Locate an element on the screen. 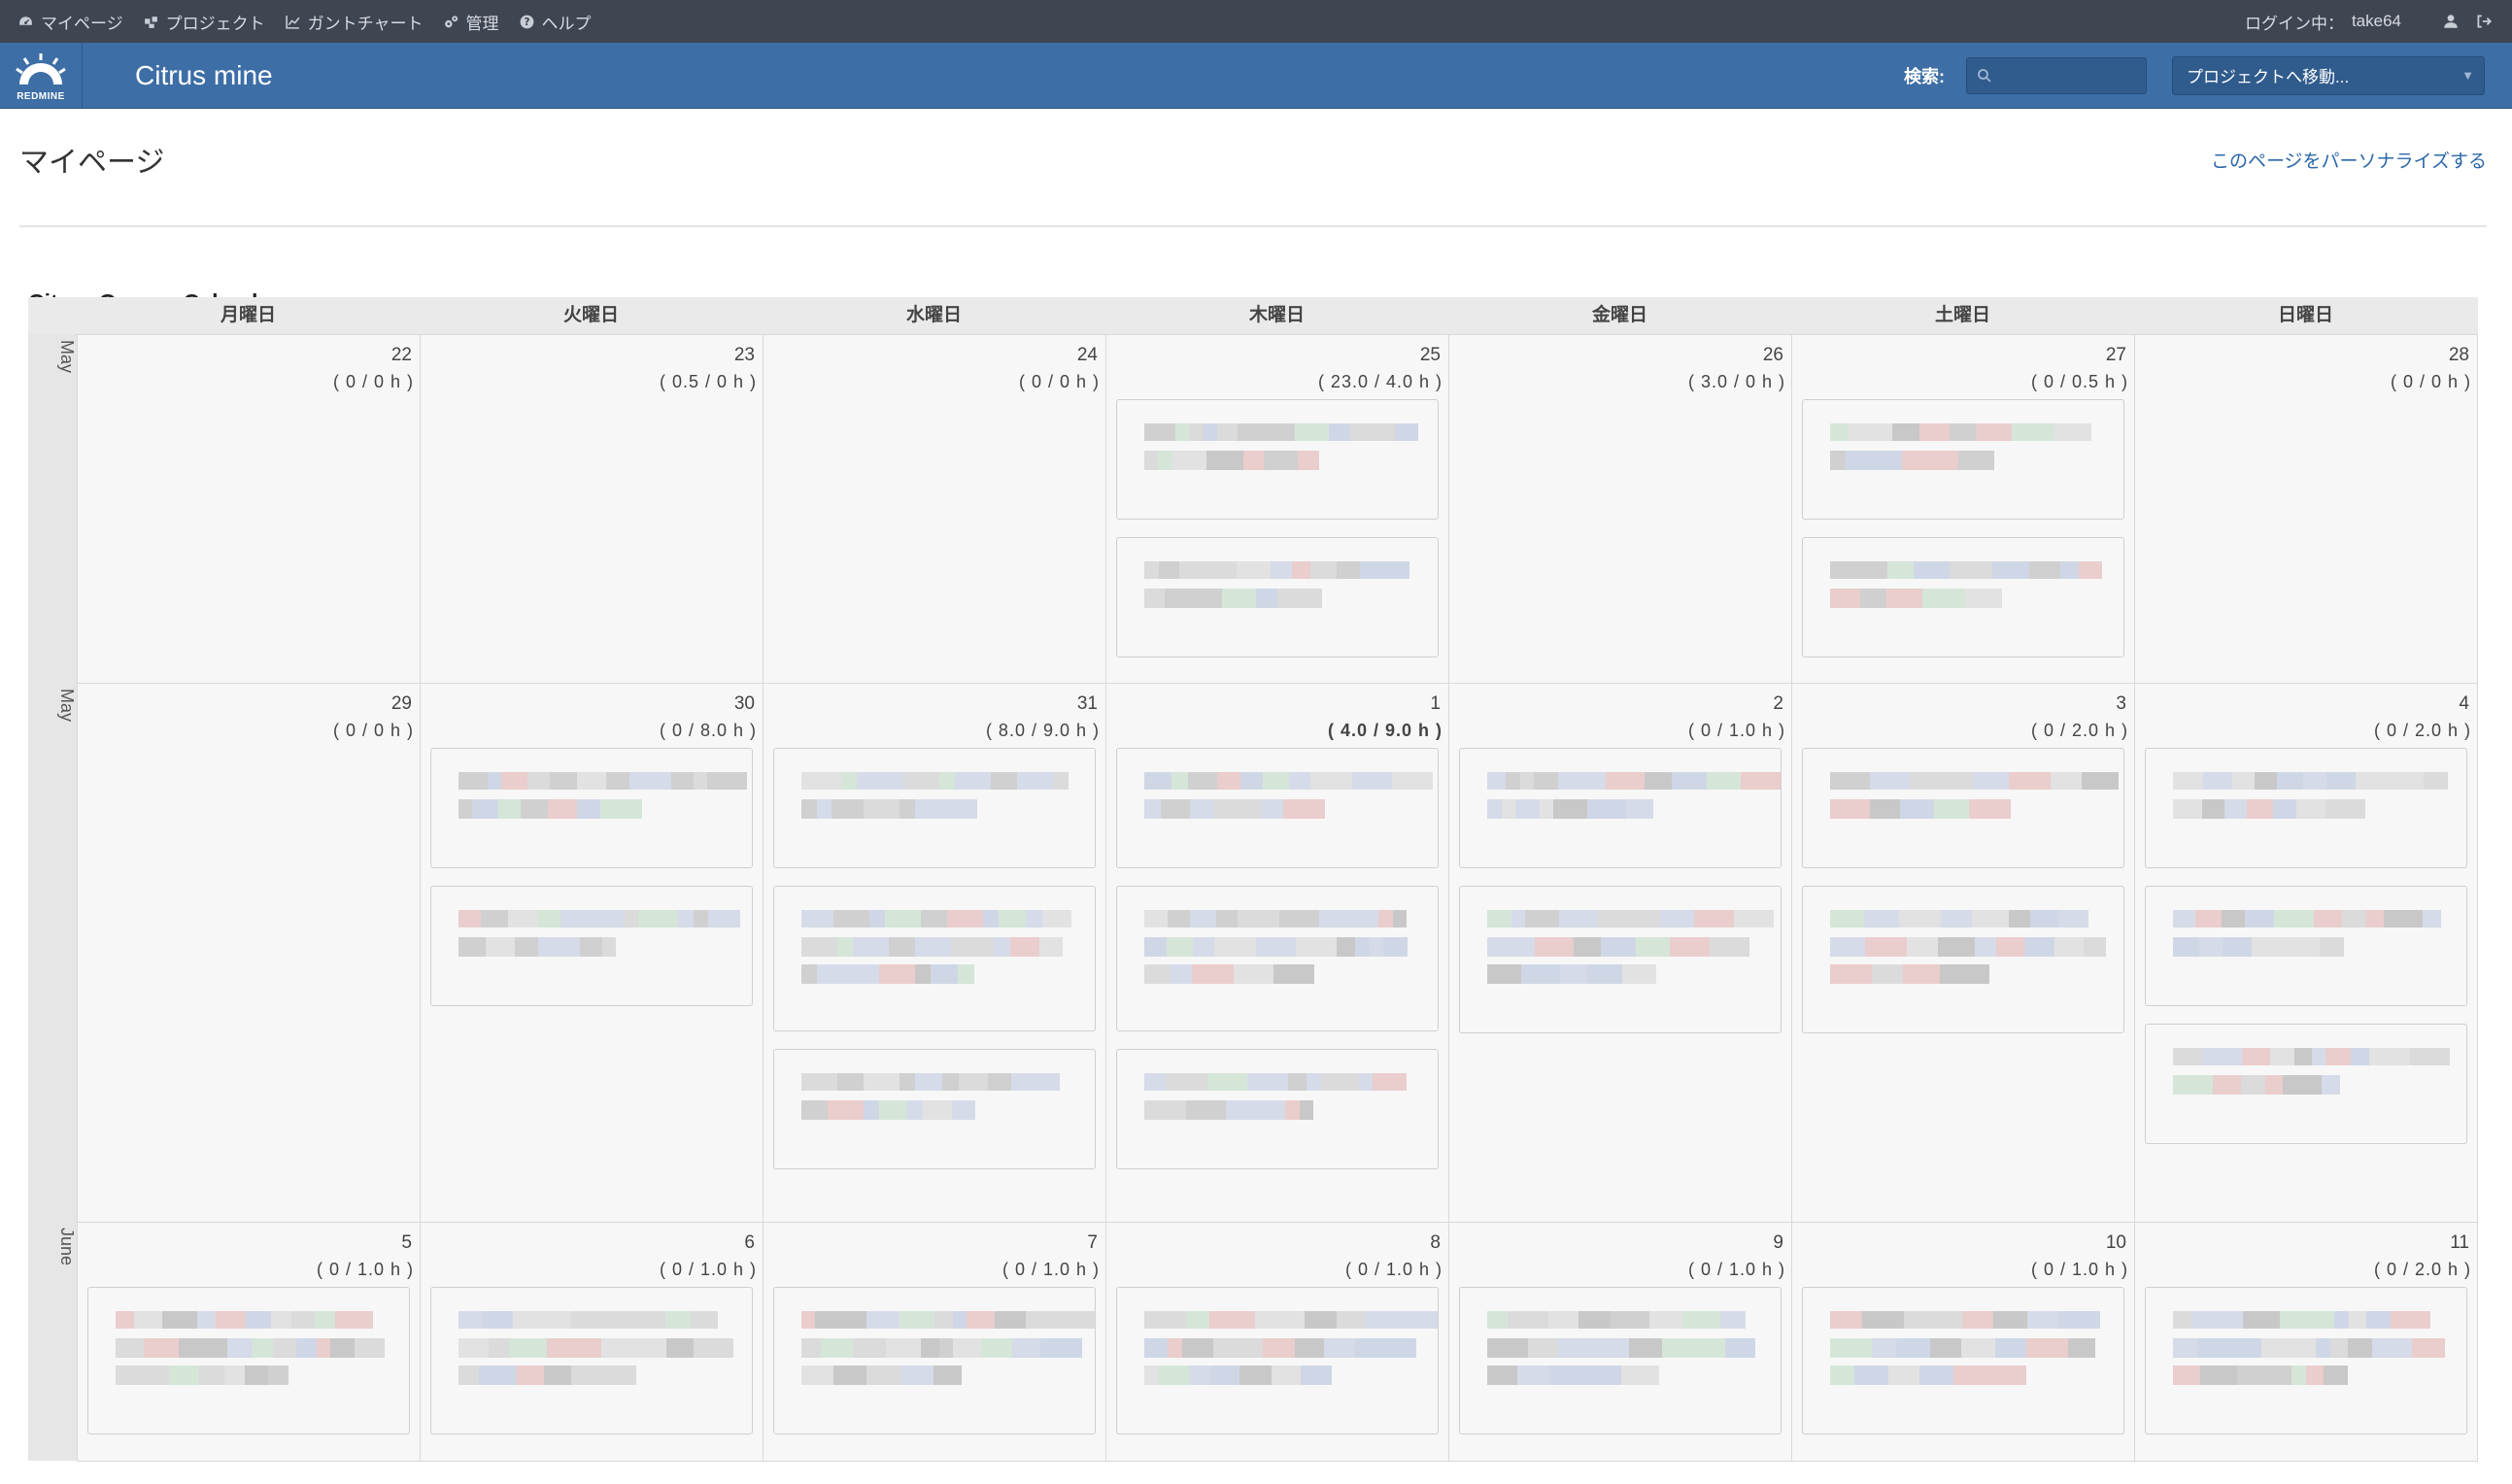  day-cell: 4 ( 0 / 2.0 h ) is located at coordinates (2306, 953).